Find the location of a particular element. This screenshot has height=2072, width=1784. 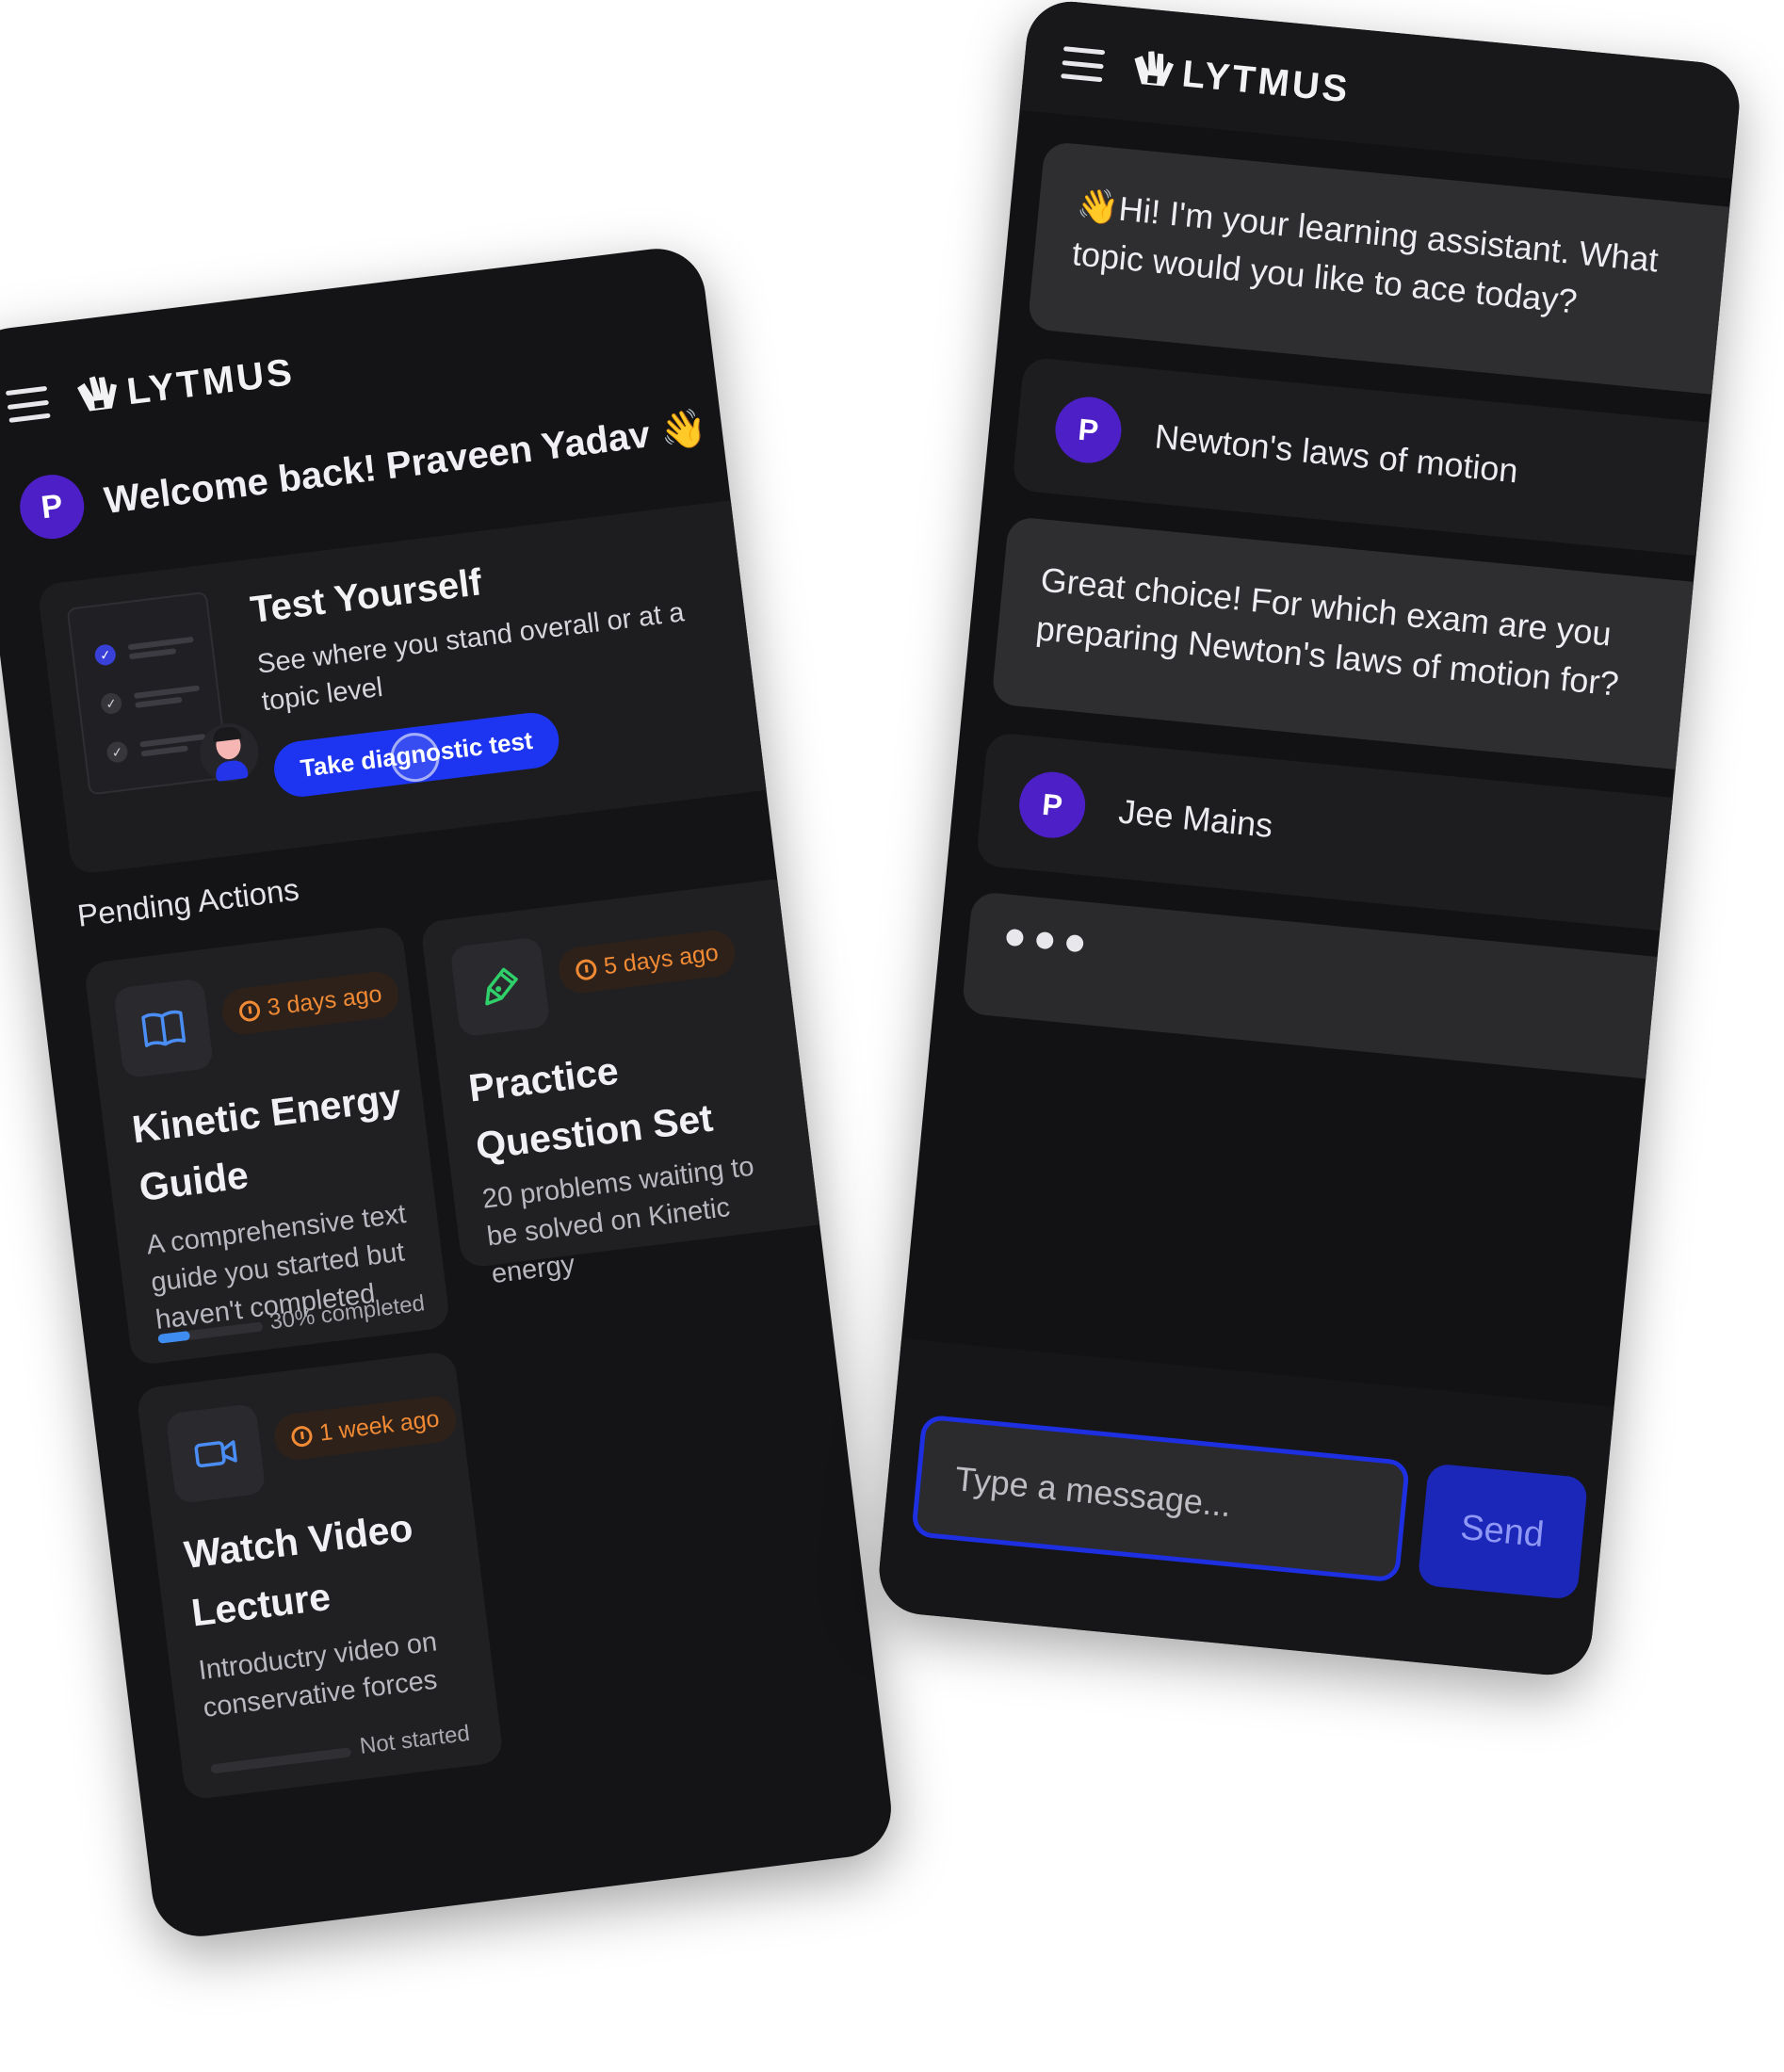

action-title: Kinetic Energy Guide is located at coordinates (266, 1142).